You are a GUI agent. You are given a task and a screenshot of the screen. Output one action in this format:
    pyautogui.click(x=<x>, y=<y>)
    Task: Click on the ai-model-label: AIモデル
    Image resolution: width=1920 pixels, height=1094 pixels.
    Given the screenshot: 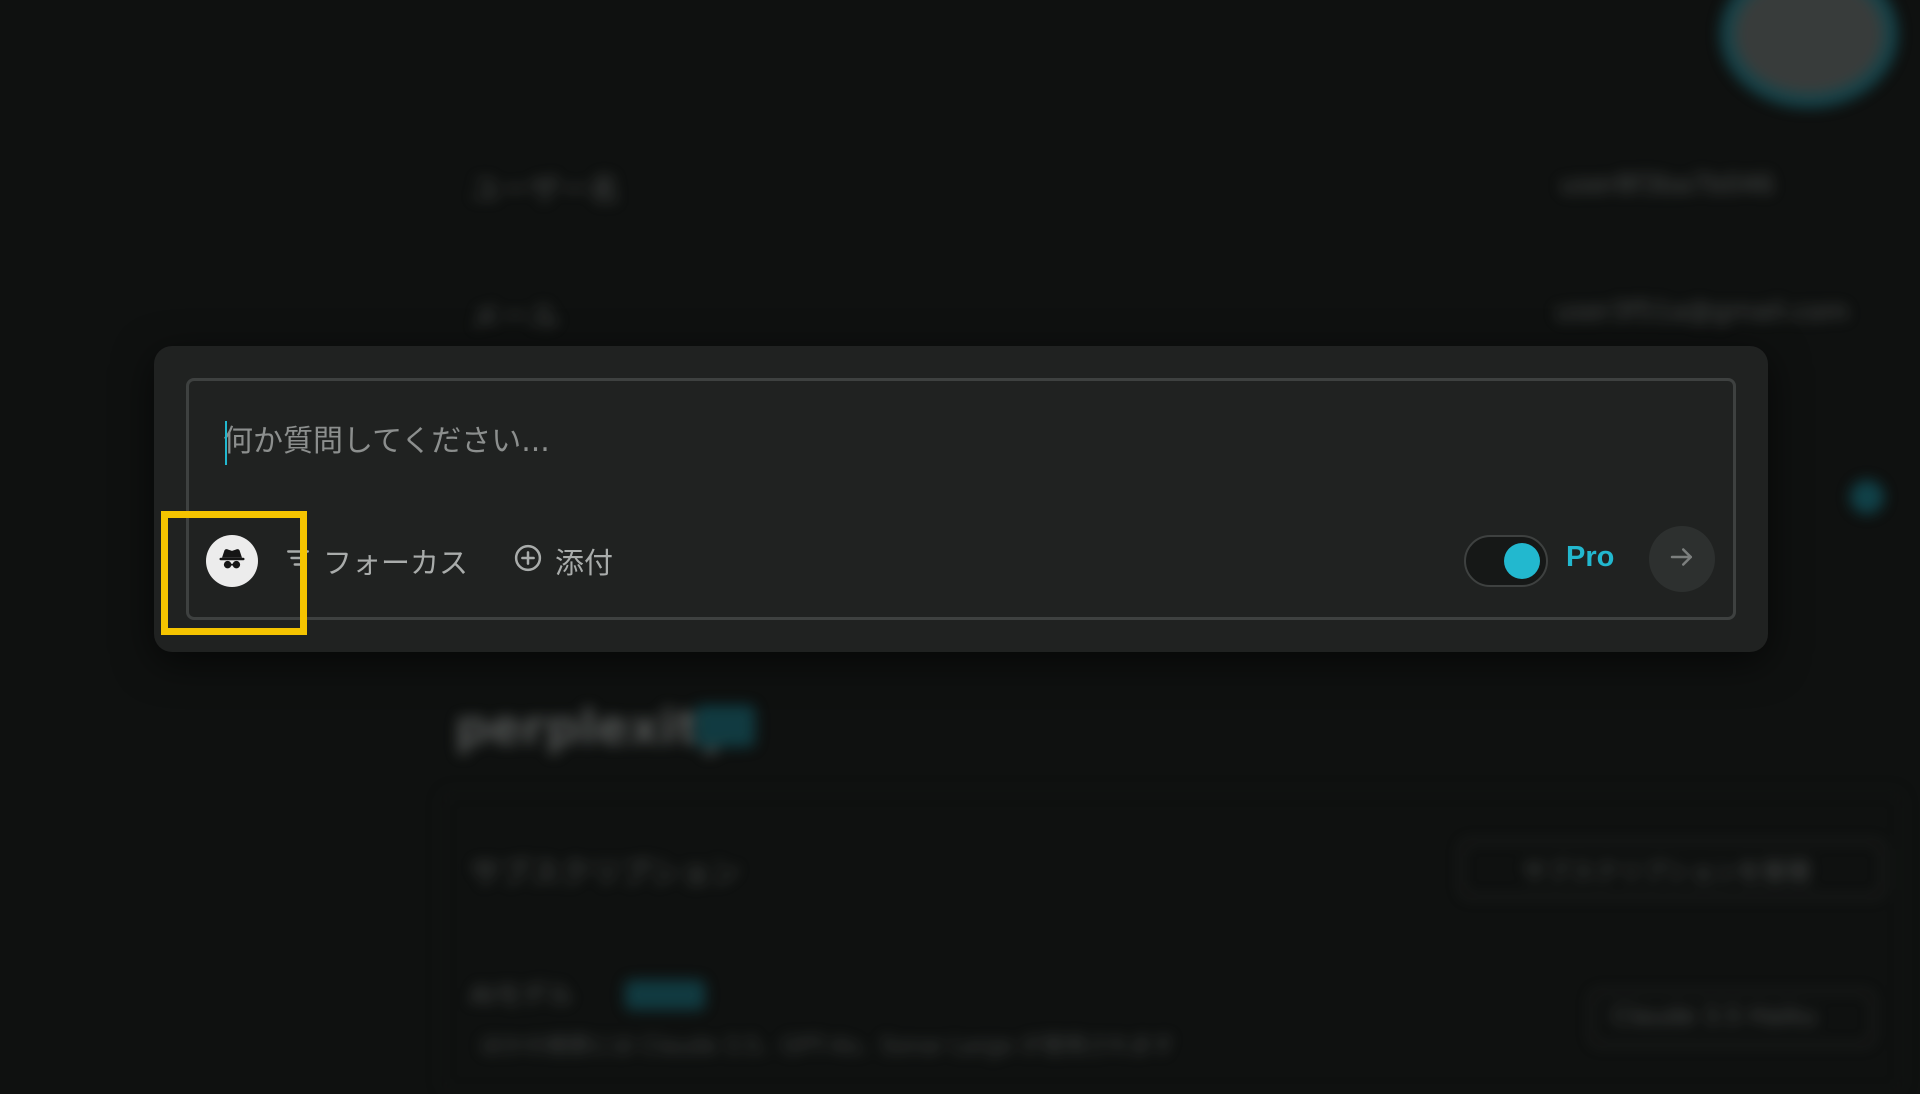 What is the action you would take?
    pyautogui.click(x=522, y=996)
    